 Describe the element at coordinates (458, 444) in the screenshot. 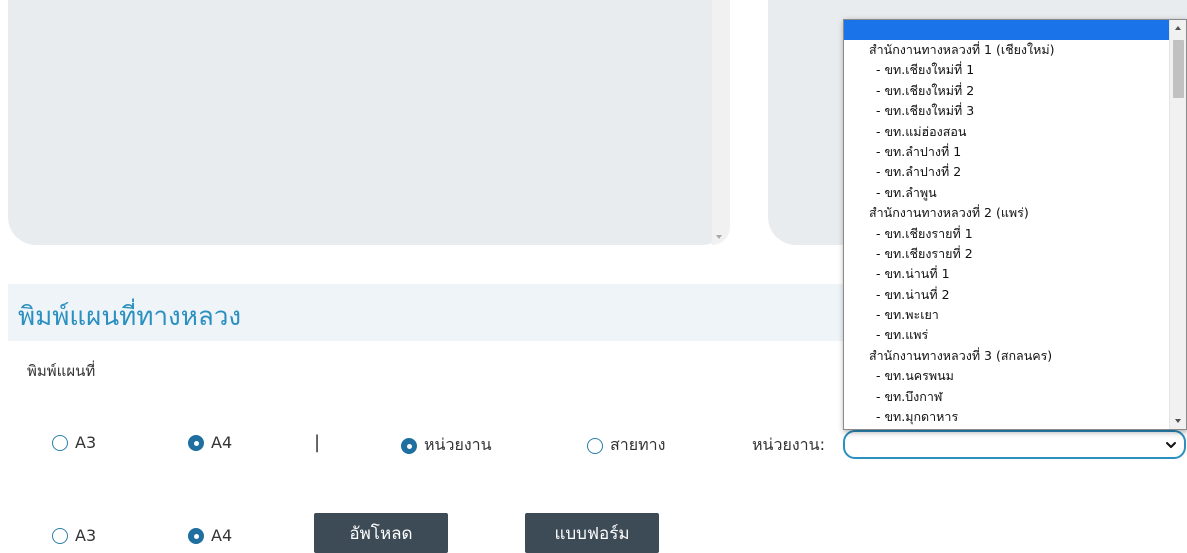

I see `radio-label: หน่วยงาน` at that location.